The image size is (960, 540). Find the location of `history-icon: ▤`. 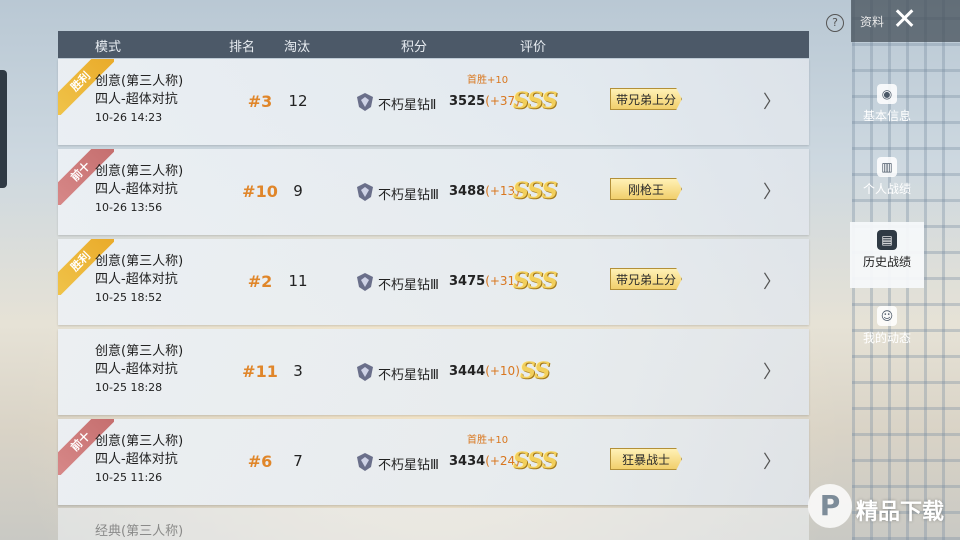

history-icon: ▤ is located at coordinates (887, 240).